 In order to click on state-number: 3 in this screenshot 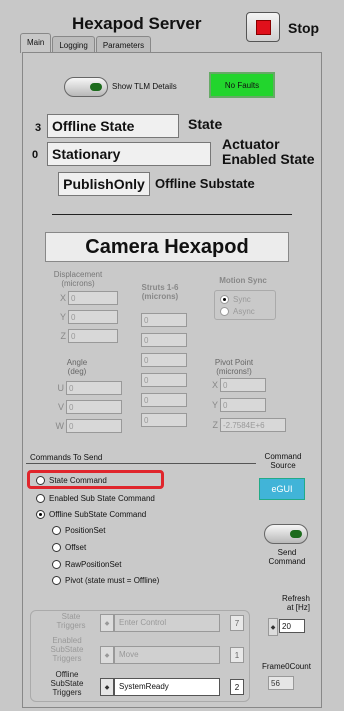, I will do `click(38, 128)`.